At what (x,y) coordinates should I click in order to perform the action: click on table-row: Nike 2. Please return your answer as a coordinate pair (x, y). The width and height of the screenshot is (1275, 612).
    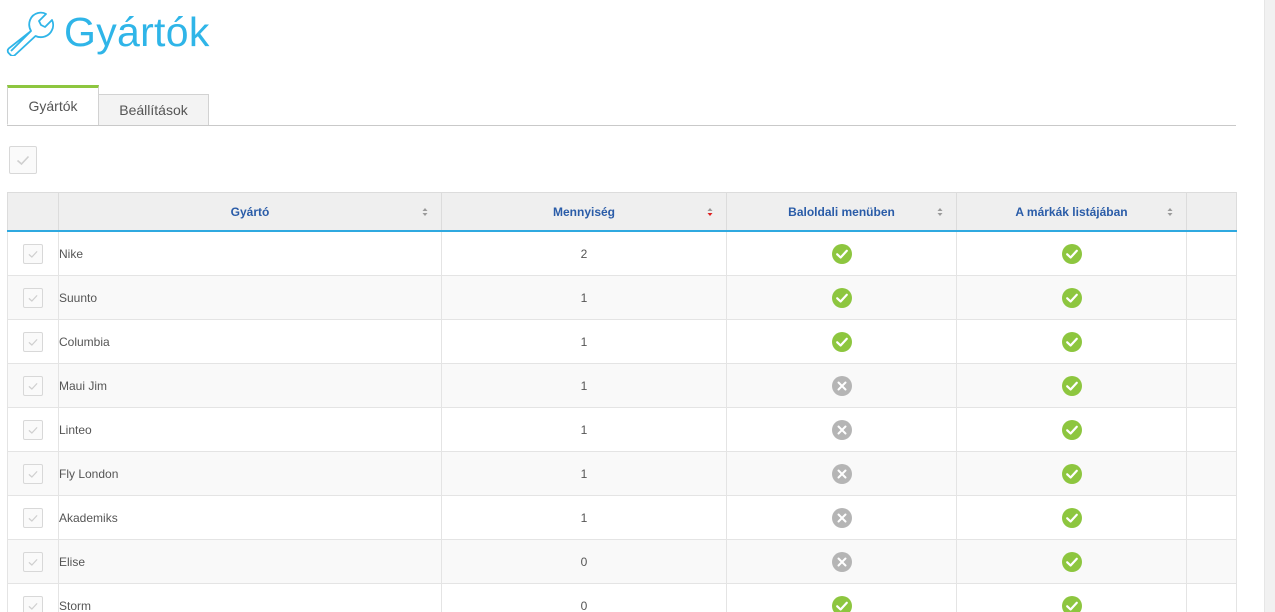
    Looking at the image, I should click on (622, 253).